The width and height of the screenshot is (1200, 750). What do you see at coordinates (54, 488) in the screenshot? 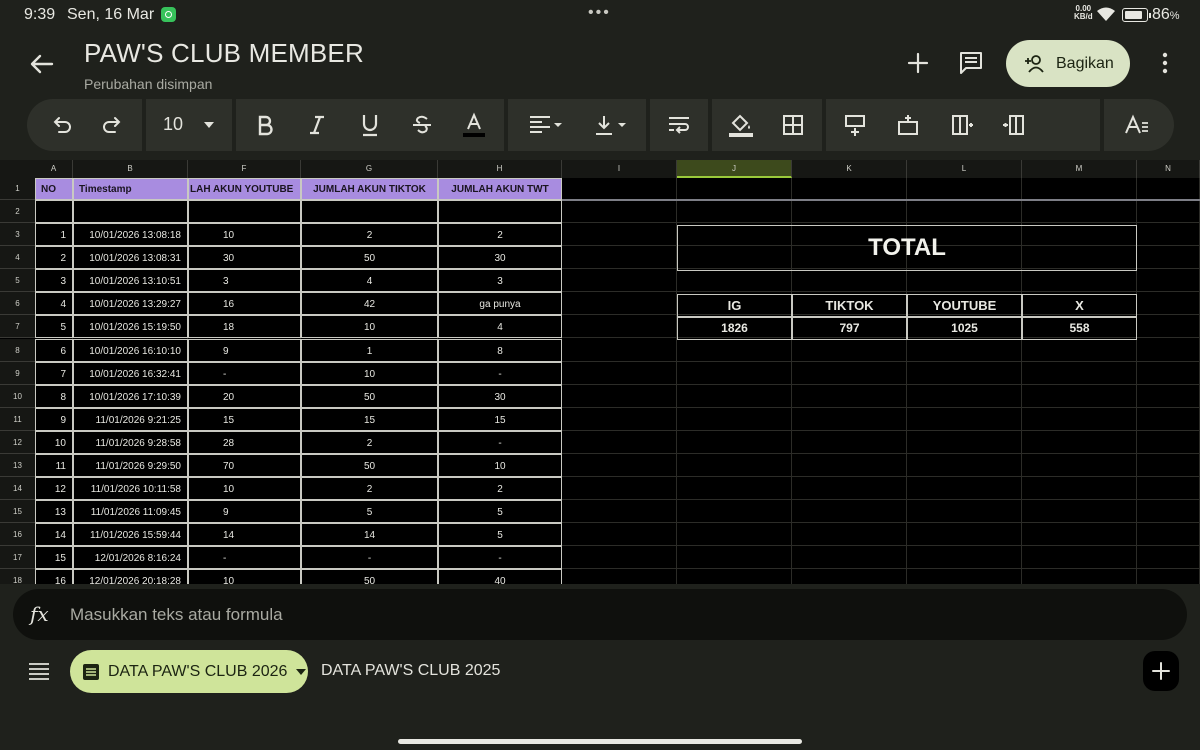
I see `data-cell: 12` at bounding box center [54, 488].